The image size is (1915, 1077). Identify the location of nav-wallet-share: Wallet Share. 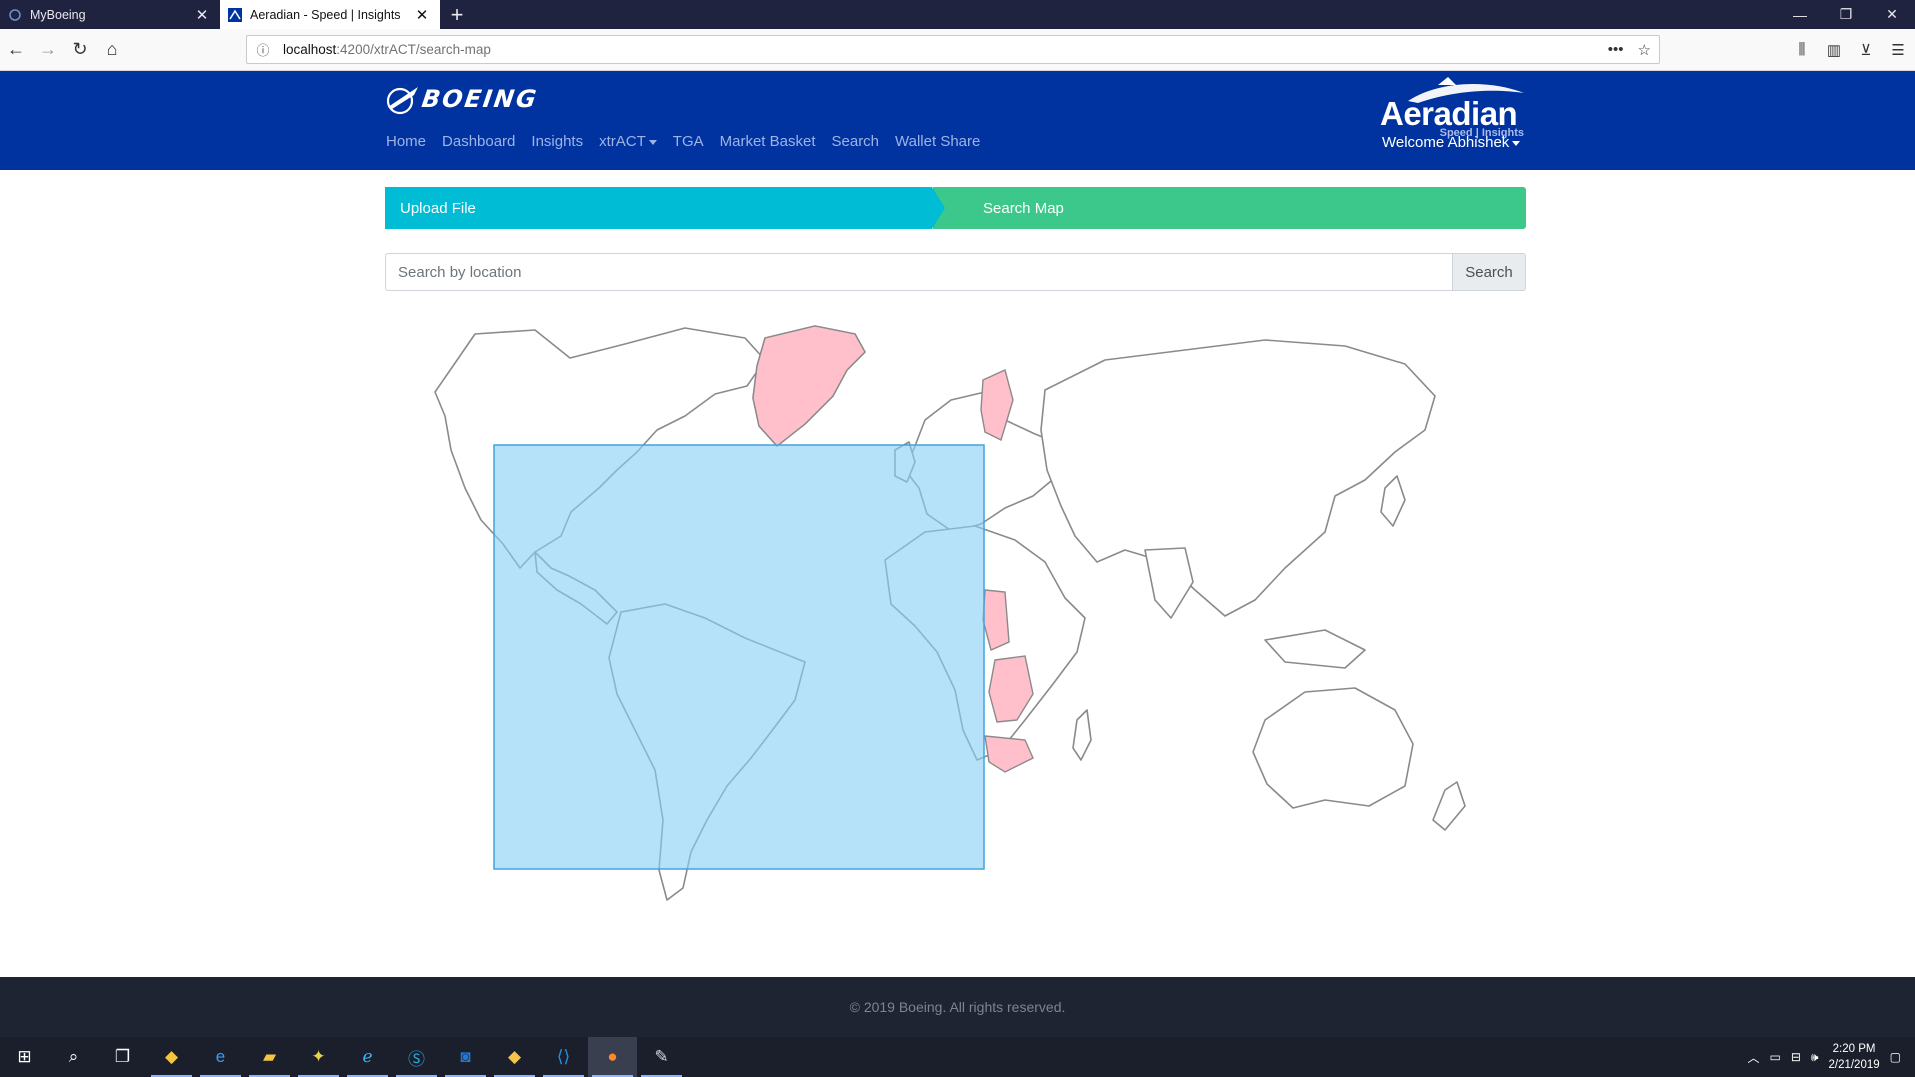
(937, 141).